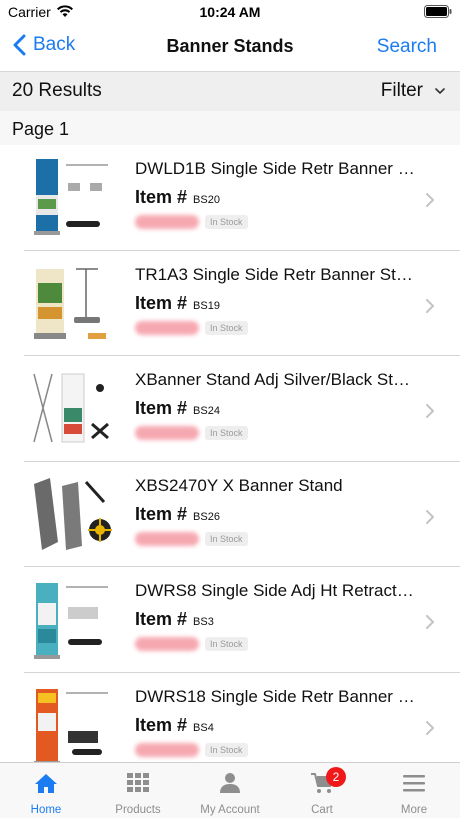  What do you see at coordinates (275, 168) in the screenshot?
I see `product-name: DWLD1B Single Side Retr Banner Stand` at bounding box center [275, 168].